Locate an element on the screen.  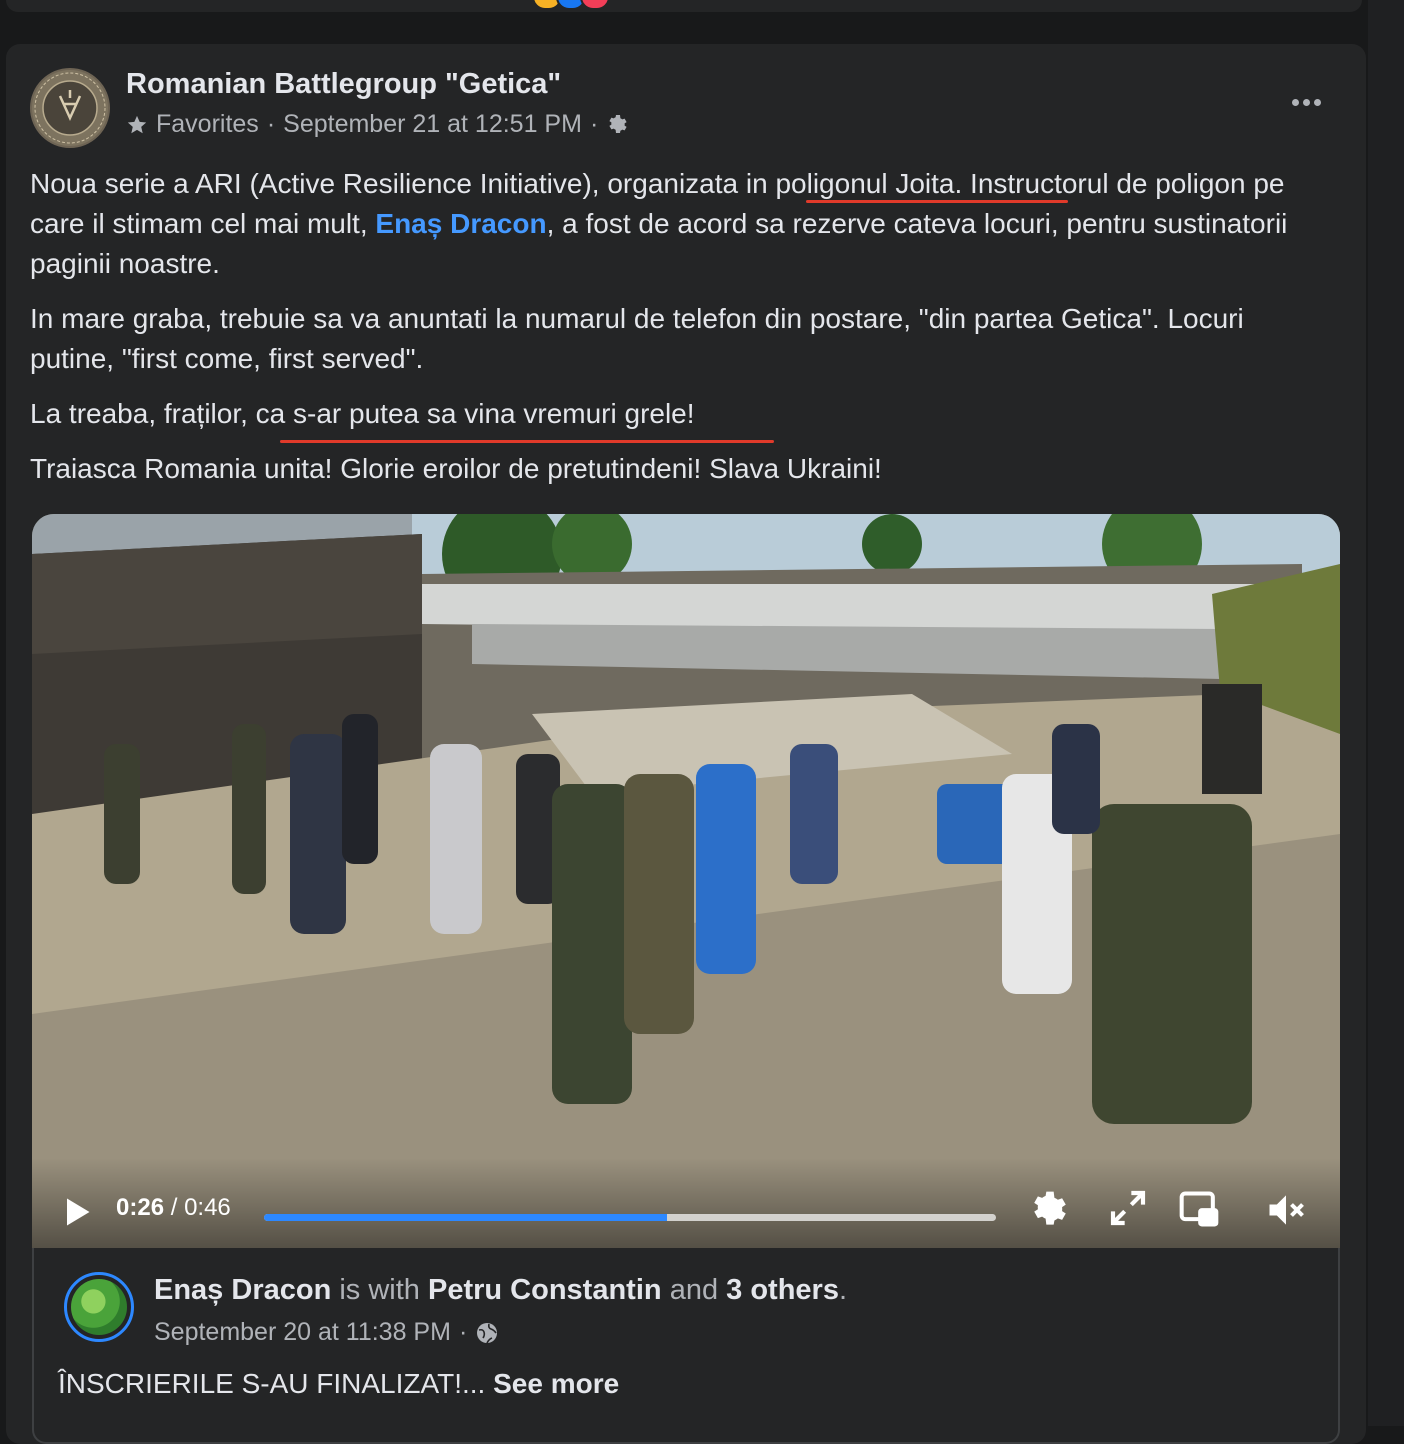
page-name-link: Romanian Battlegroup "Getica" is located at coordinates (343, 84).